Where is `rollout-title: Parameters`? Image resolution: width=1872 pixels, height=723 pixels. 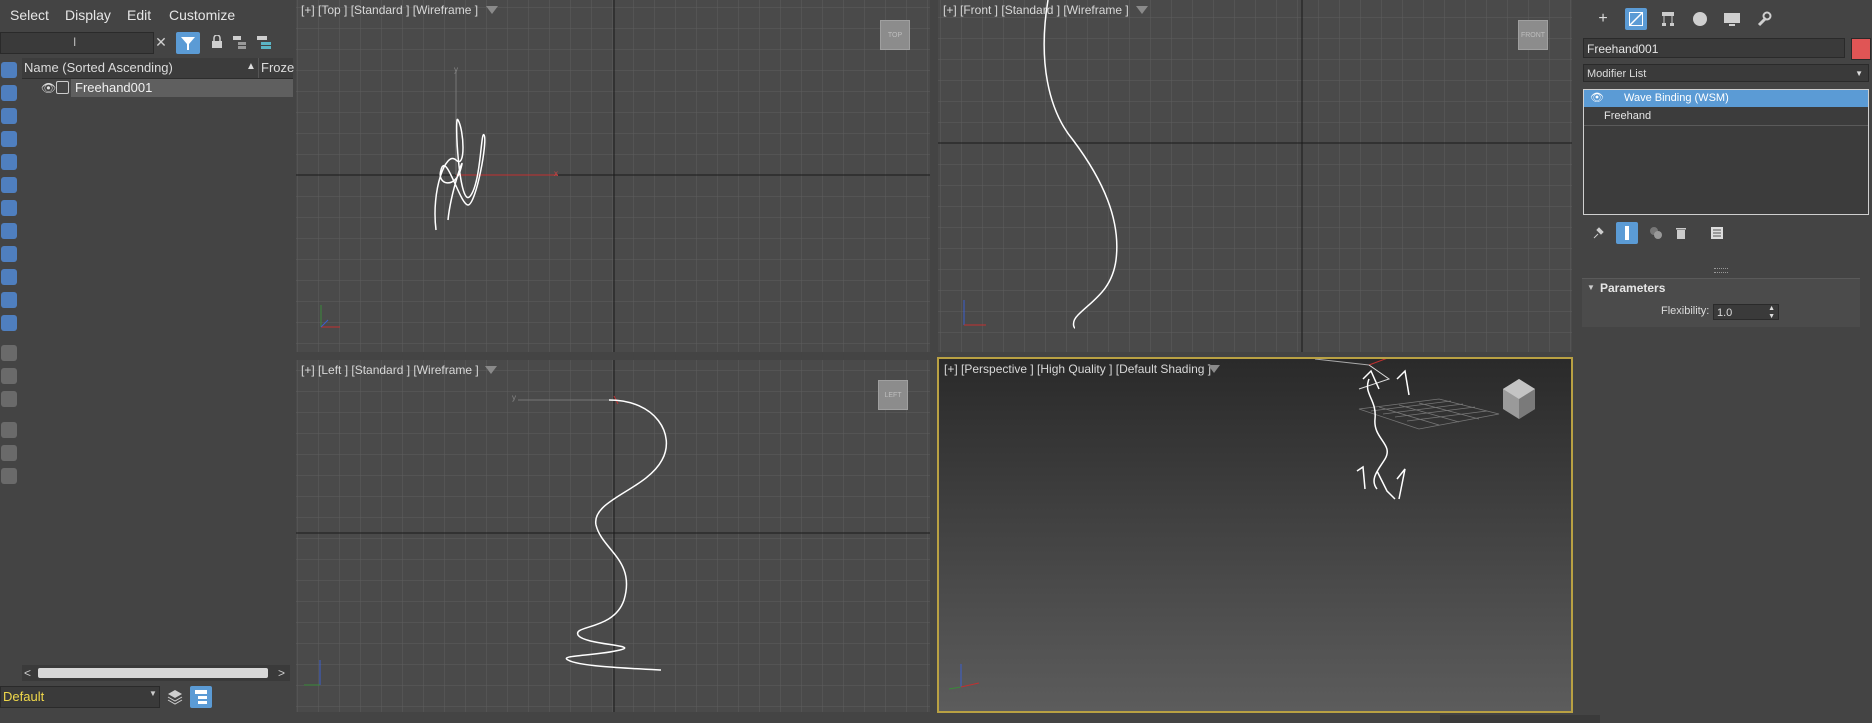
rollout-title: Parameters is located at coordinates (1632, 288).